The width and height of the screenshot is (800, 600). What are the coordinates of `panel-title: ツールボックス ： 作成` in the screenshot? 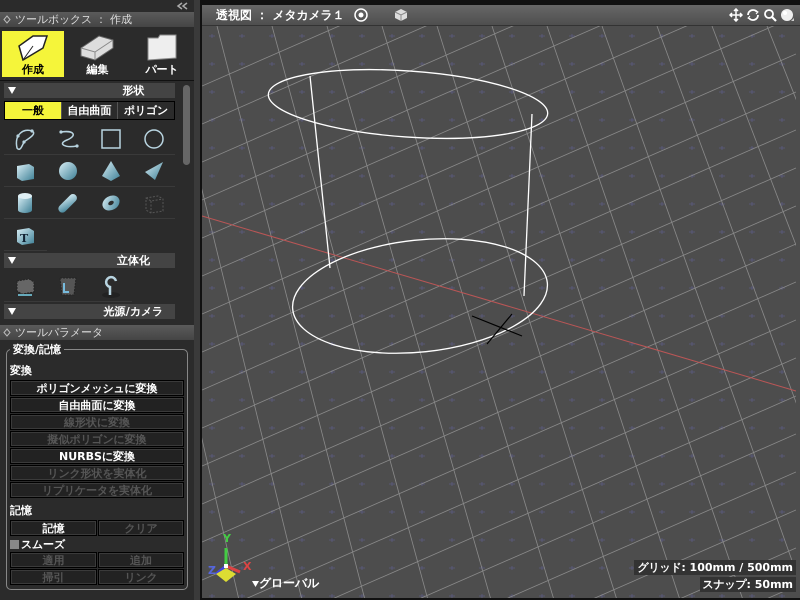 It's located at (73, 19).